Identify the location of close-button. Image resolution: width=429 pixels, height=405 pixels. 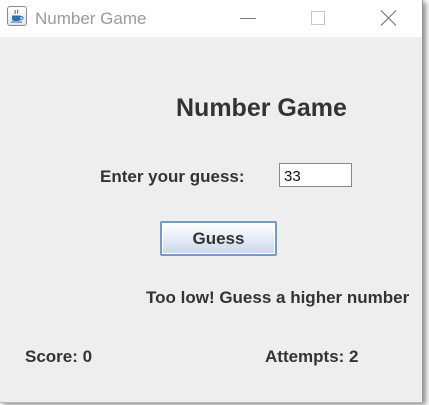
(388, 18).